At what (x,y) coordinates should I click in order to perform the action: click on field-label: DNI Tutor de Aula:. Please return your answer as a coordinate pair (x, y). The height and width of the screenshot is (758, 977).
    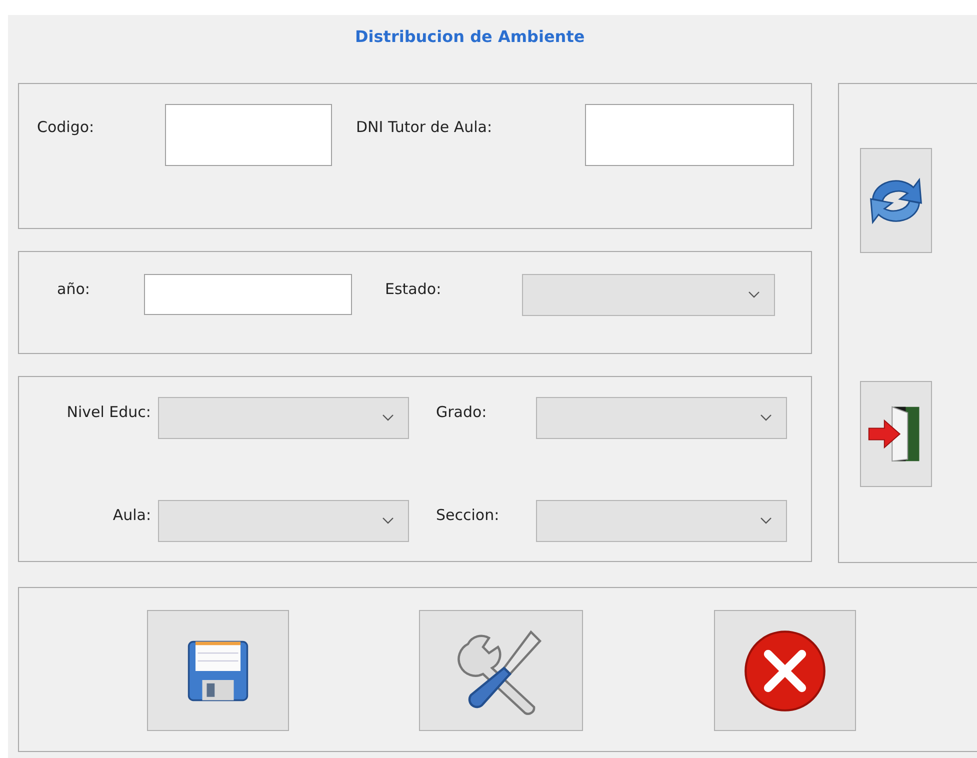
    Looking at the image, I should click on (425, 127).